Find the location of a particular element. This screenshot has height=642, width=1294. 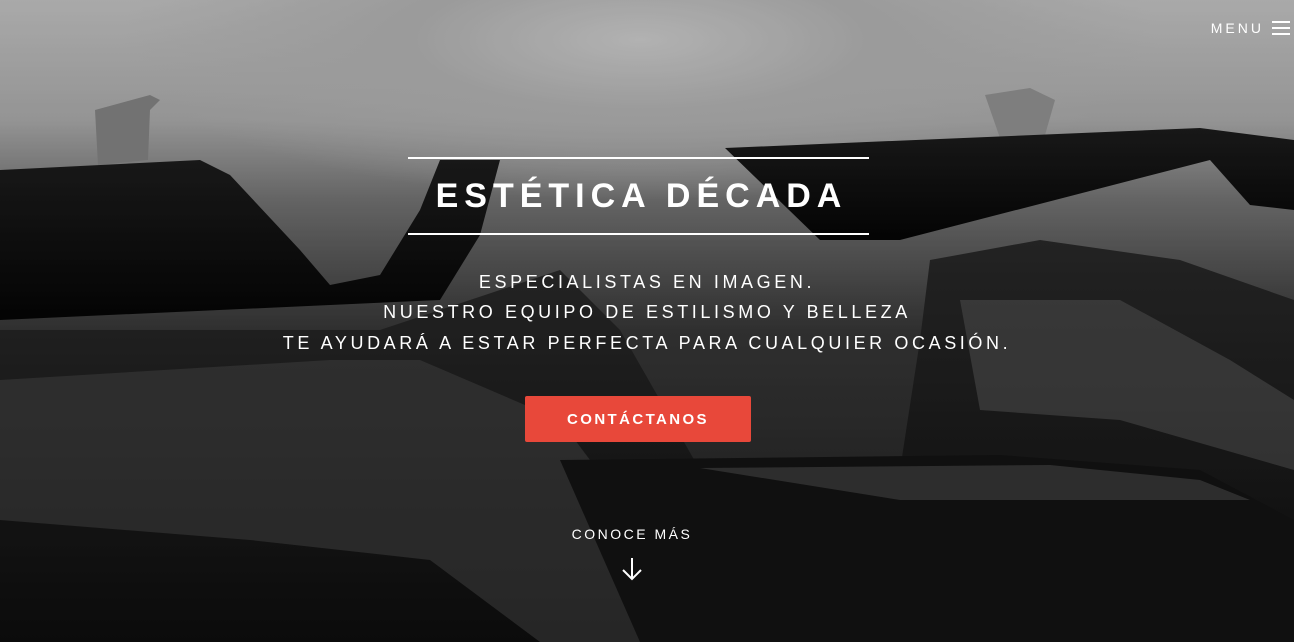

tagline-line-1: ESPECIALISTAS EN IMAGEN. is located at coordinates (647, 282).